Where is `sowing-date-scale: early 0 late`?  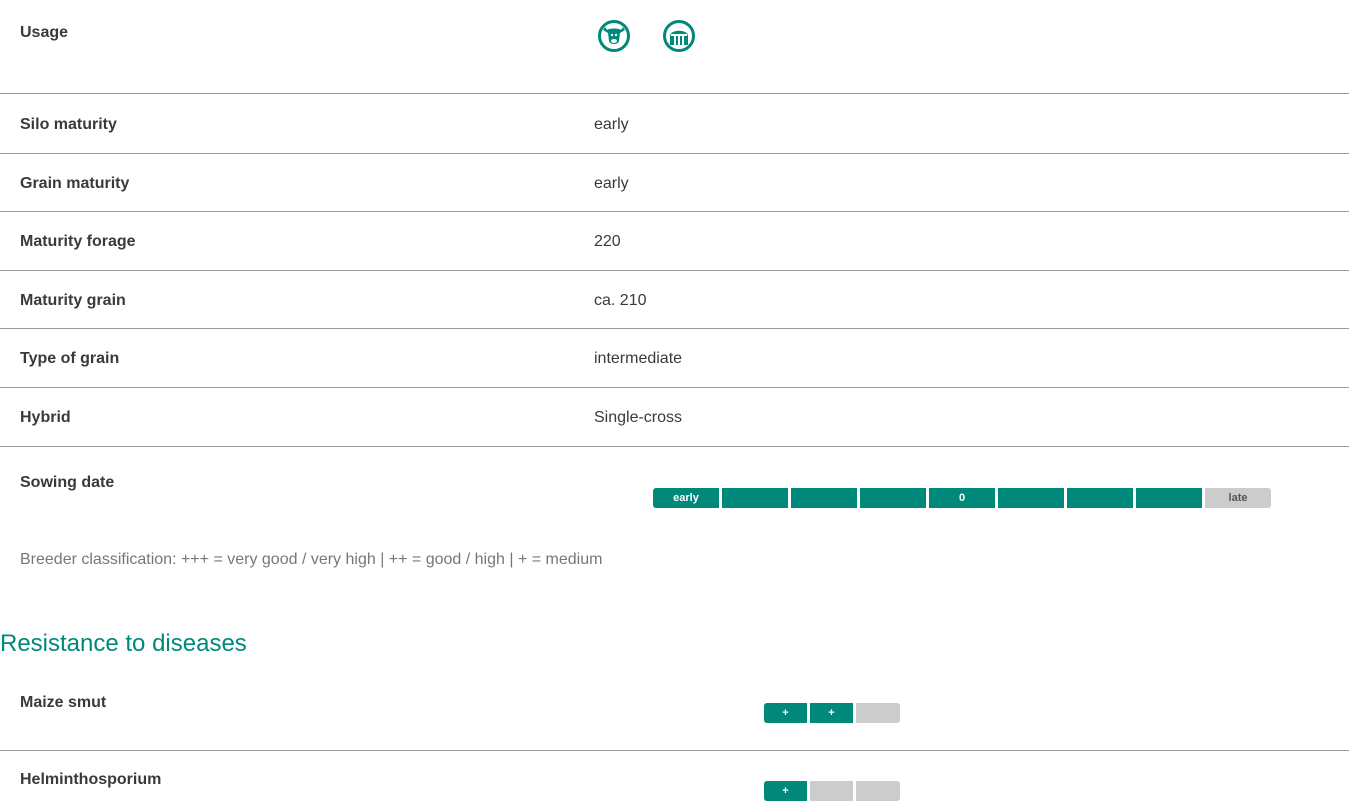
sowing-date-scale: early 0 late is located at coordinates (962, 498).